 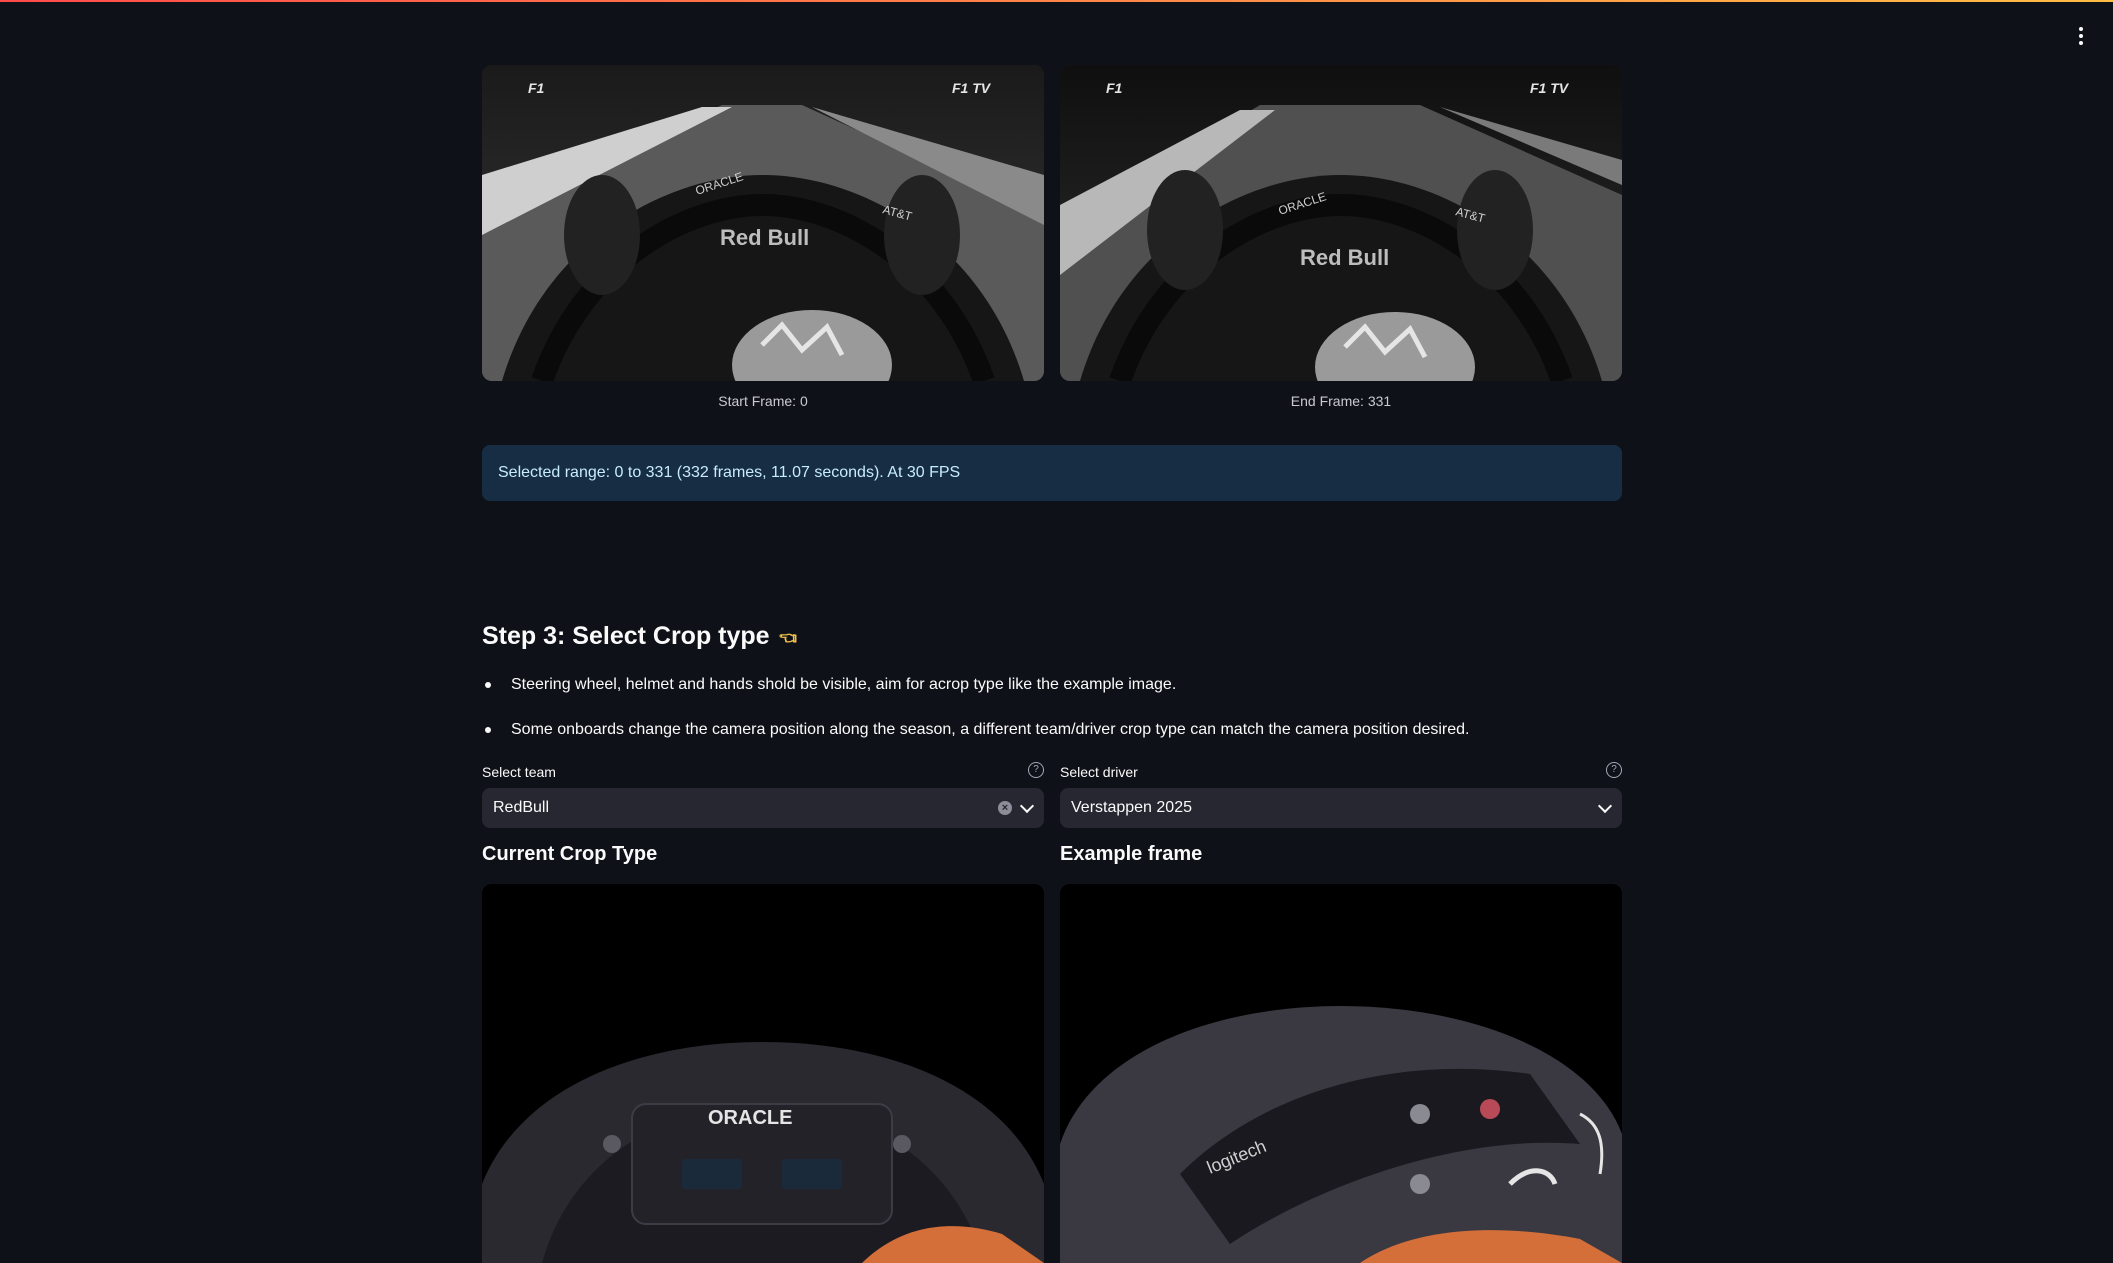 I want to click on team-select-value: RedBull, so click(x=521, y=807).